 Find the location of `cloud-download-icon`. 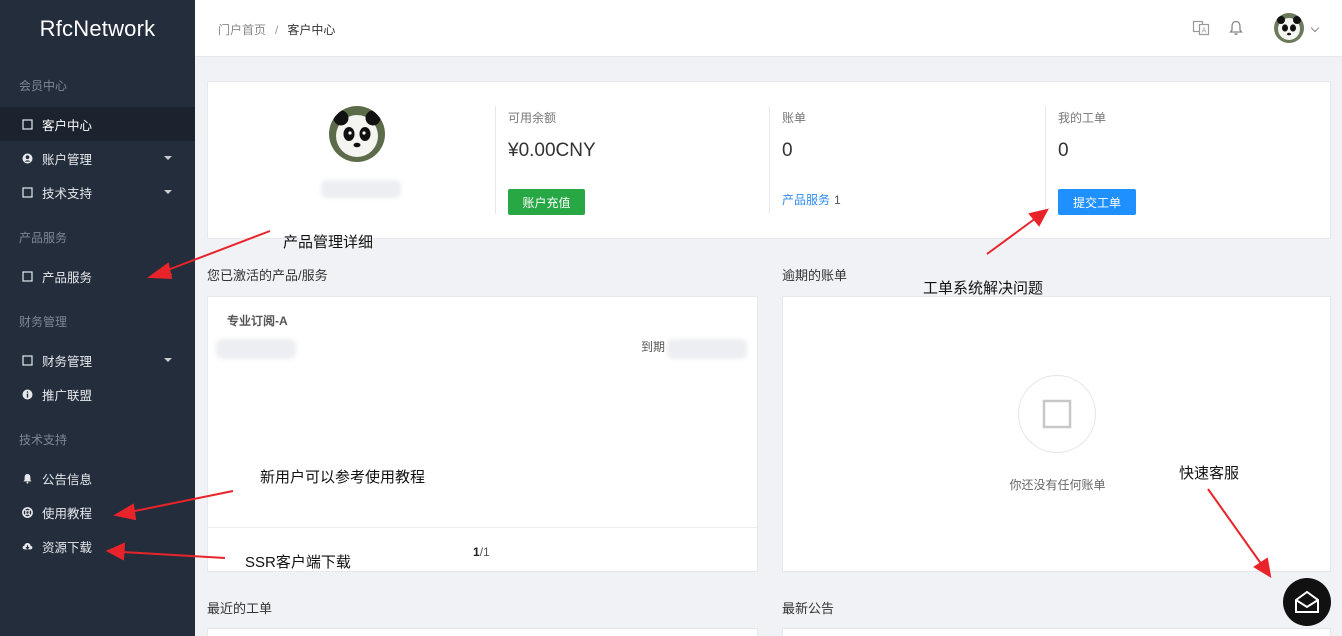

cloud-download-icon is located at coordinates (27, 546).